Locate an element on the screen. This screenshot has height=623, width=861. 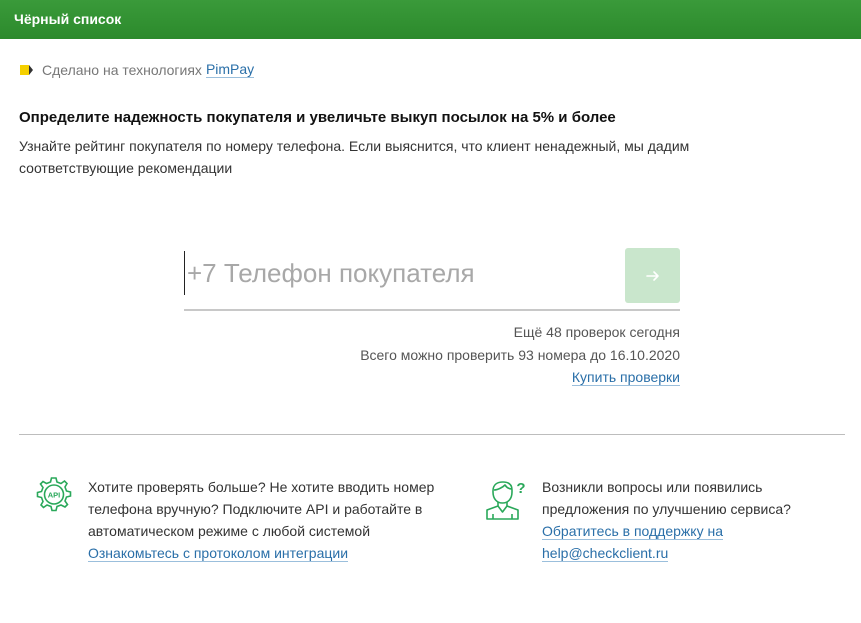
tech-credit: Сделано на технологиях PimPay is located at coordinates (137, 69).